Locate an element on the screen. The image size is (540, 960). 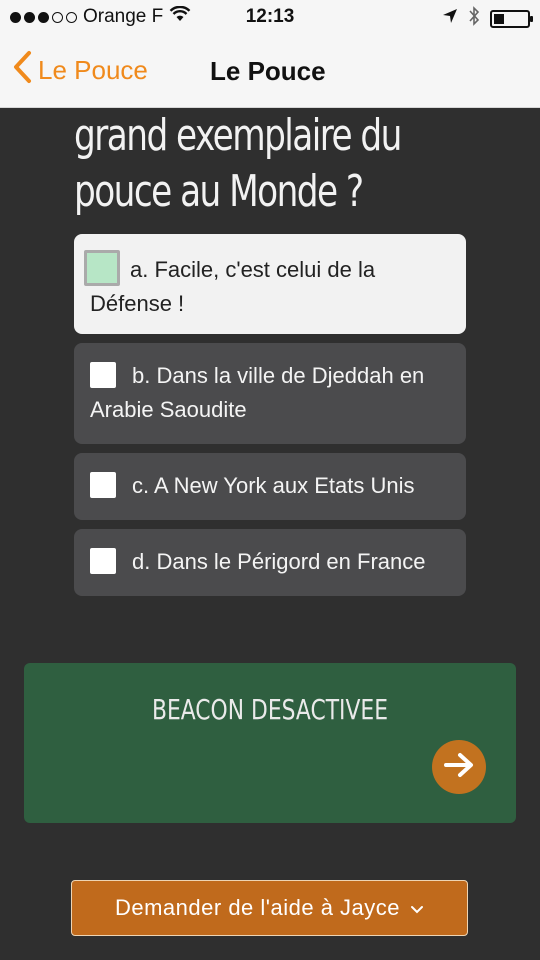
question-text: grand exemplaire du pouce au Monde ? is located at coordinates (245, 164).